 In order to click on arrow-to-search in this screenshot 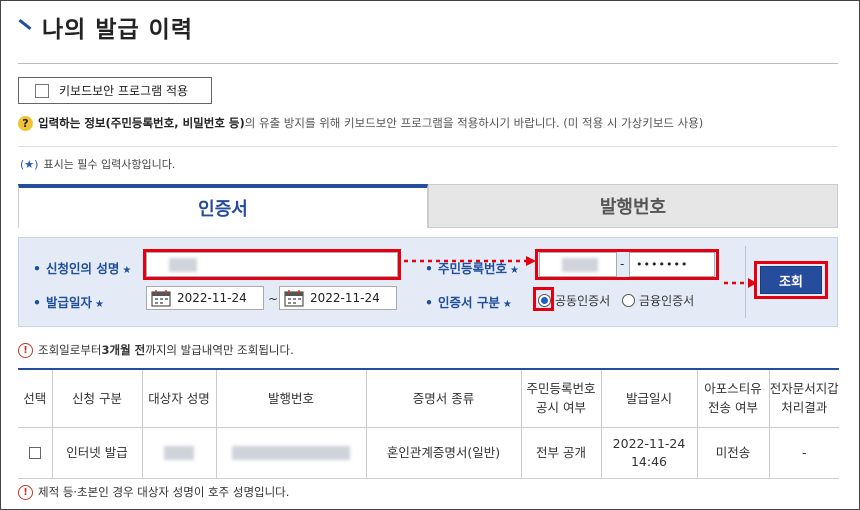, I will do `click(740, 283)`.